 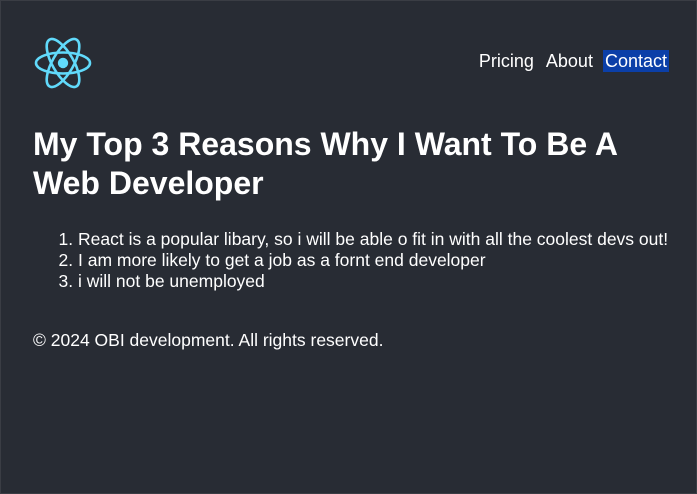 What do you see at coordinates (506, 61) in the screenshot?
I see `nav-link-pricing: Pricing` at bounding box center [506, 61].